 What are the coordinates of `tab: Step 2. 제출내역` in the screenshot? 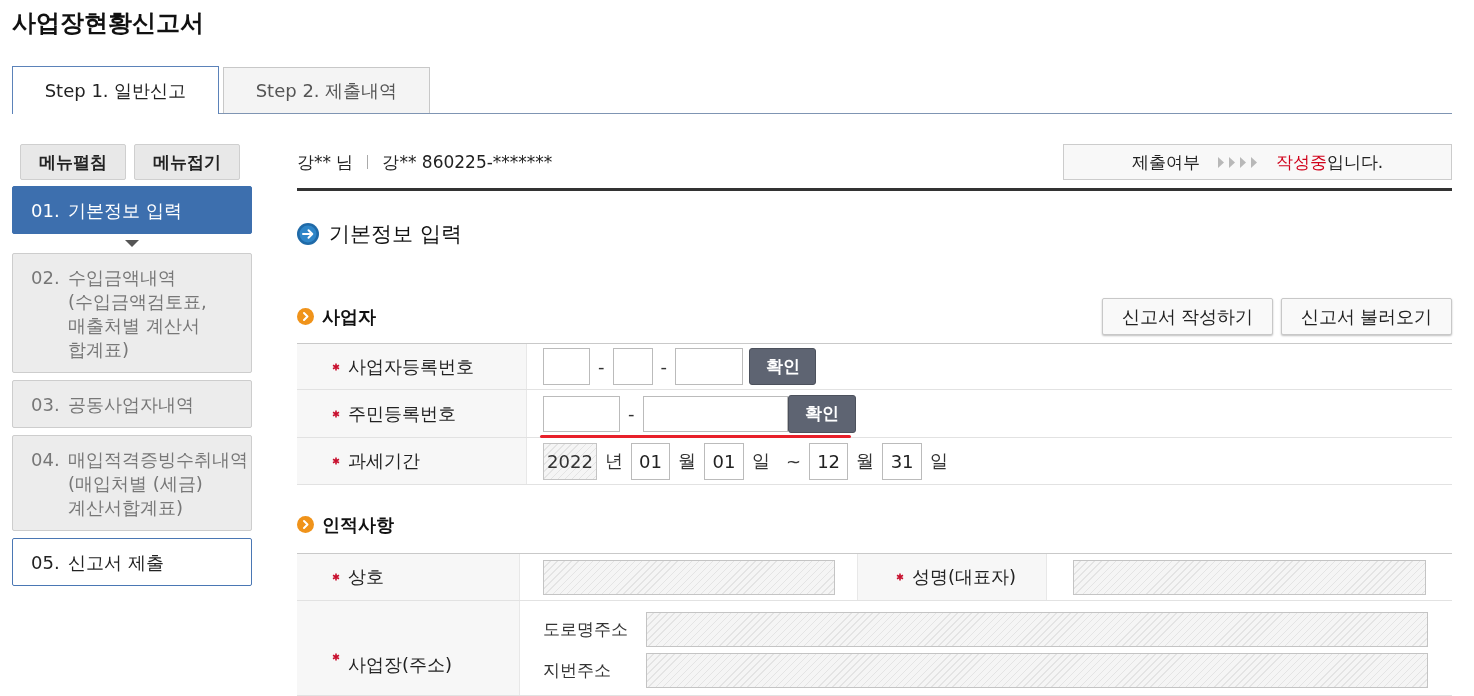 It's located at (326, 90).